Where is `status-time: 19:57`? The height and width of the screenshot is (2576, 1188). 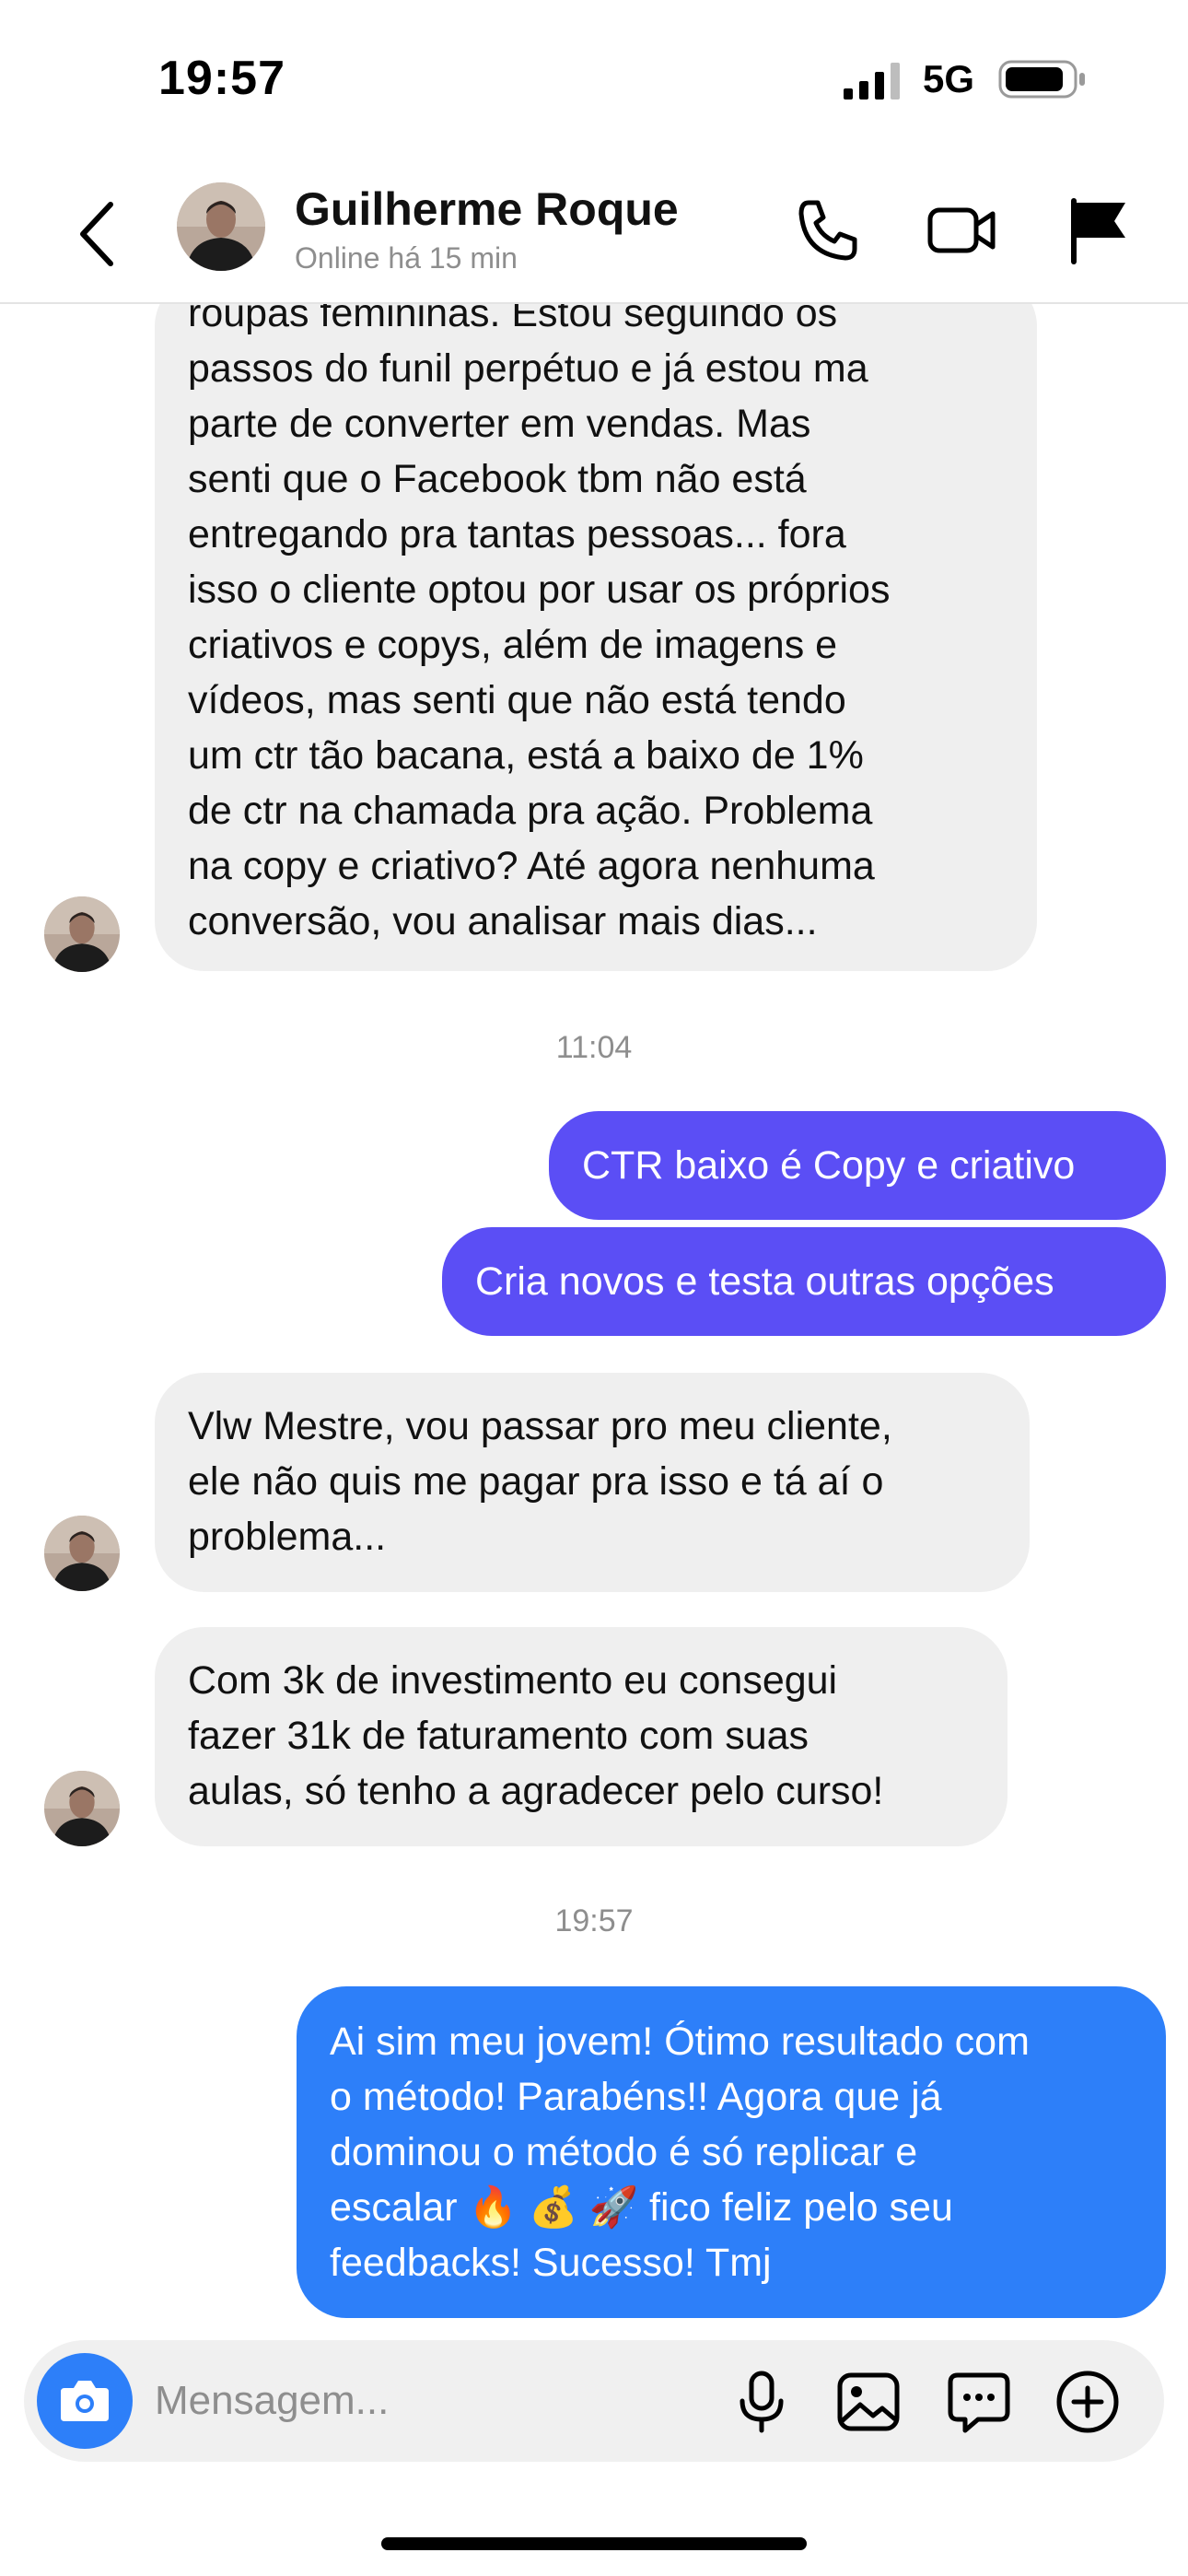 status-time: 19:57 is located at coordinates (221, 78).